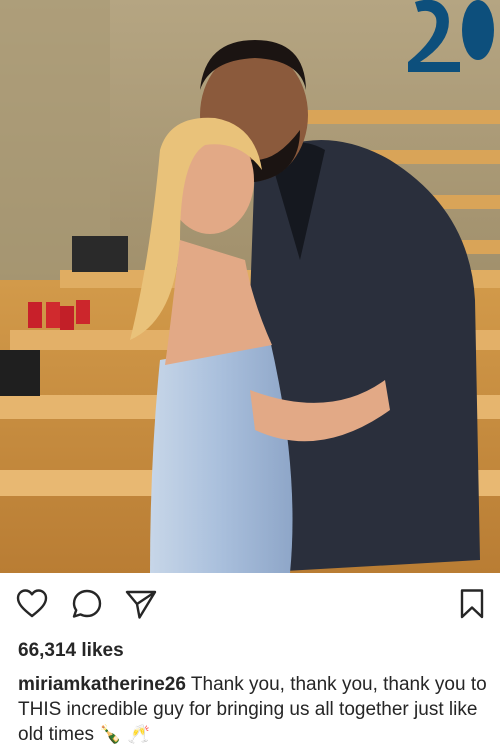 The height and width of the screenshot is (753, 500). What do you see at coordinates (124, 734) in the screenshot?
I see `caption-emoji: 🍾 🥂` at bounding box center [124, 734].